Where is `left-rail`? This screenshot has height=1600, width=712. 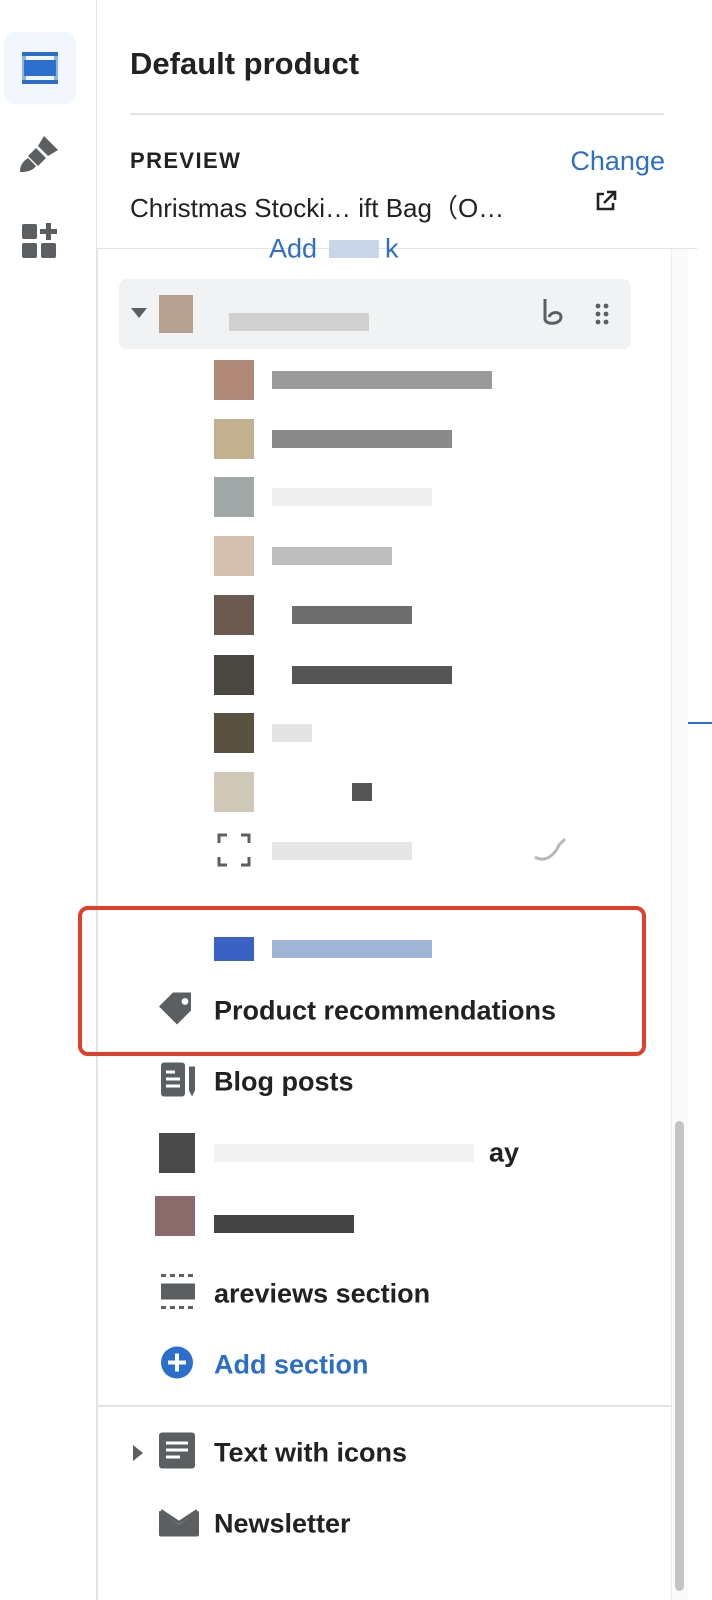
left-rail is located at coordinates (48, 800).